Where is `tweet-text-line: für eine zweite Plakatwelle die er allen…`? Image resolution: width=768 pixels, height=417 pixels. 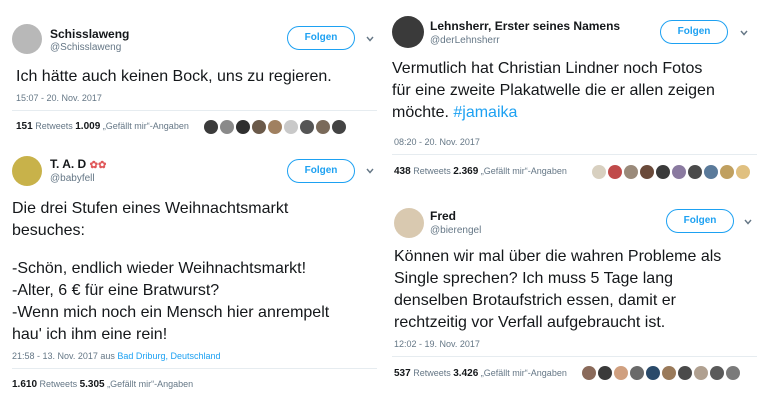
tweet-text-line: für eine zweite Plakatwelle die er allen… is located at coordinates (553, 90).